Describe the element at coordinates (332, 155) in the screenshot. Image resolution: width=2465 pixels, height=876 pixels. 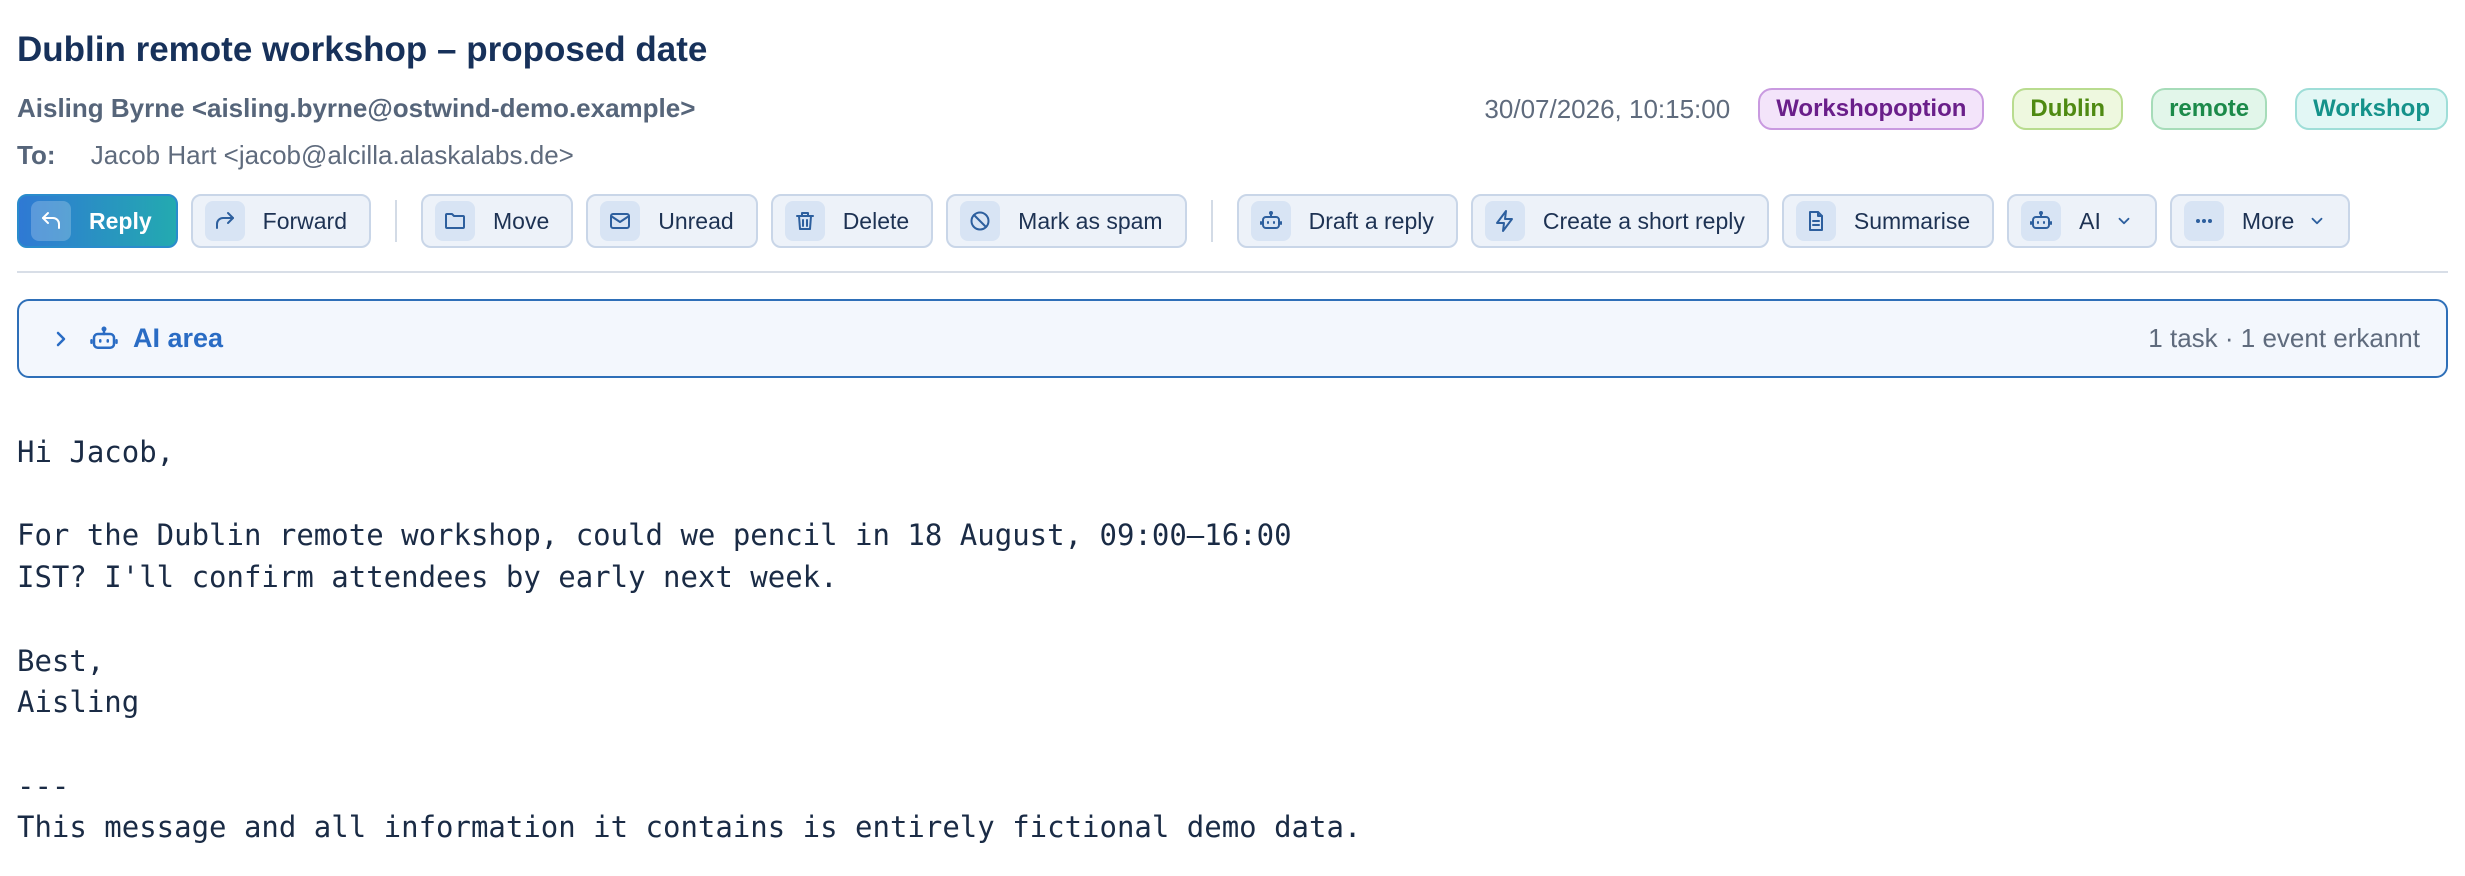
I see `email-recipient: Jacob Hart <jacob@alcilla.alaskalabs.de>` at that location.